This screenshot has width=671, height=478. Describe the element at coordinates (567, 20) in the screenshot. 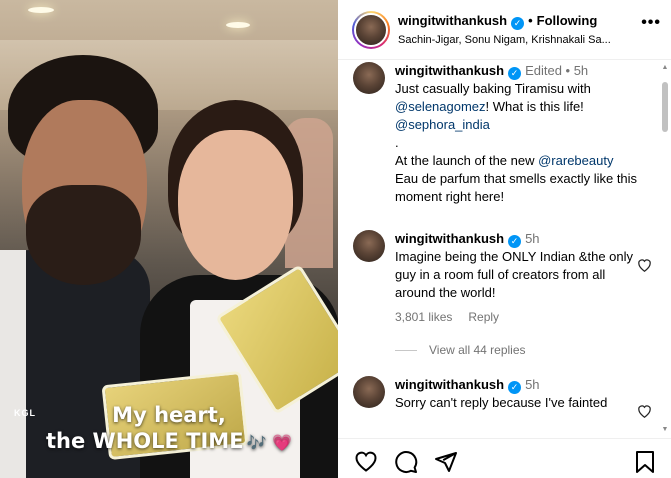

I see `following-button: Following` at that location.